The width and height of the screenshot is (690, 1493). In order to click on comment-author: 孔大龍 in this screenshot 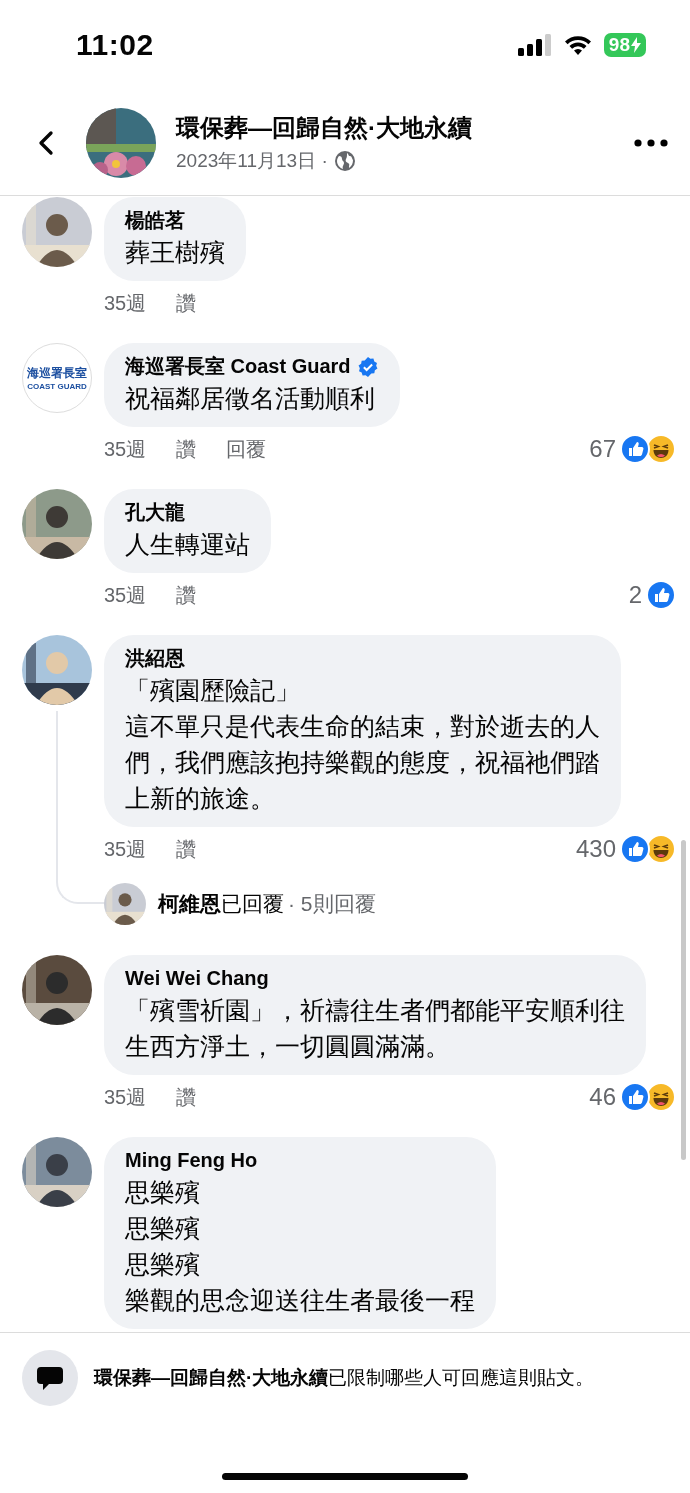, I will do `click(155, 512)`.